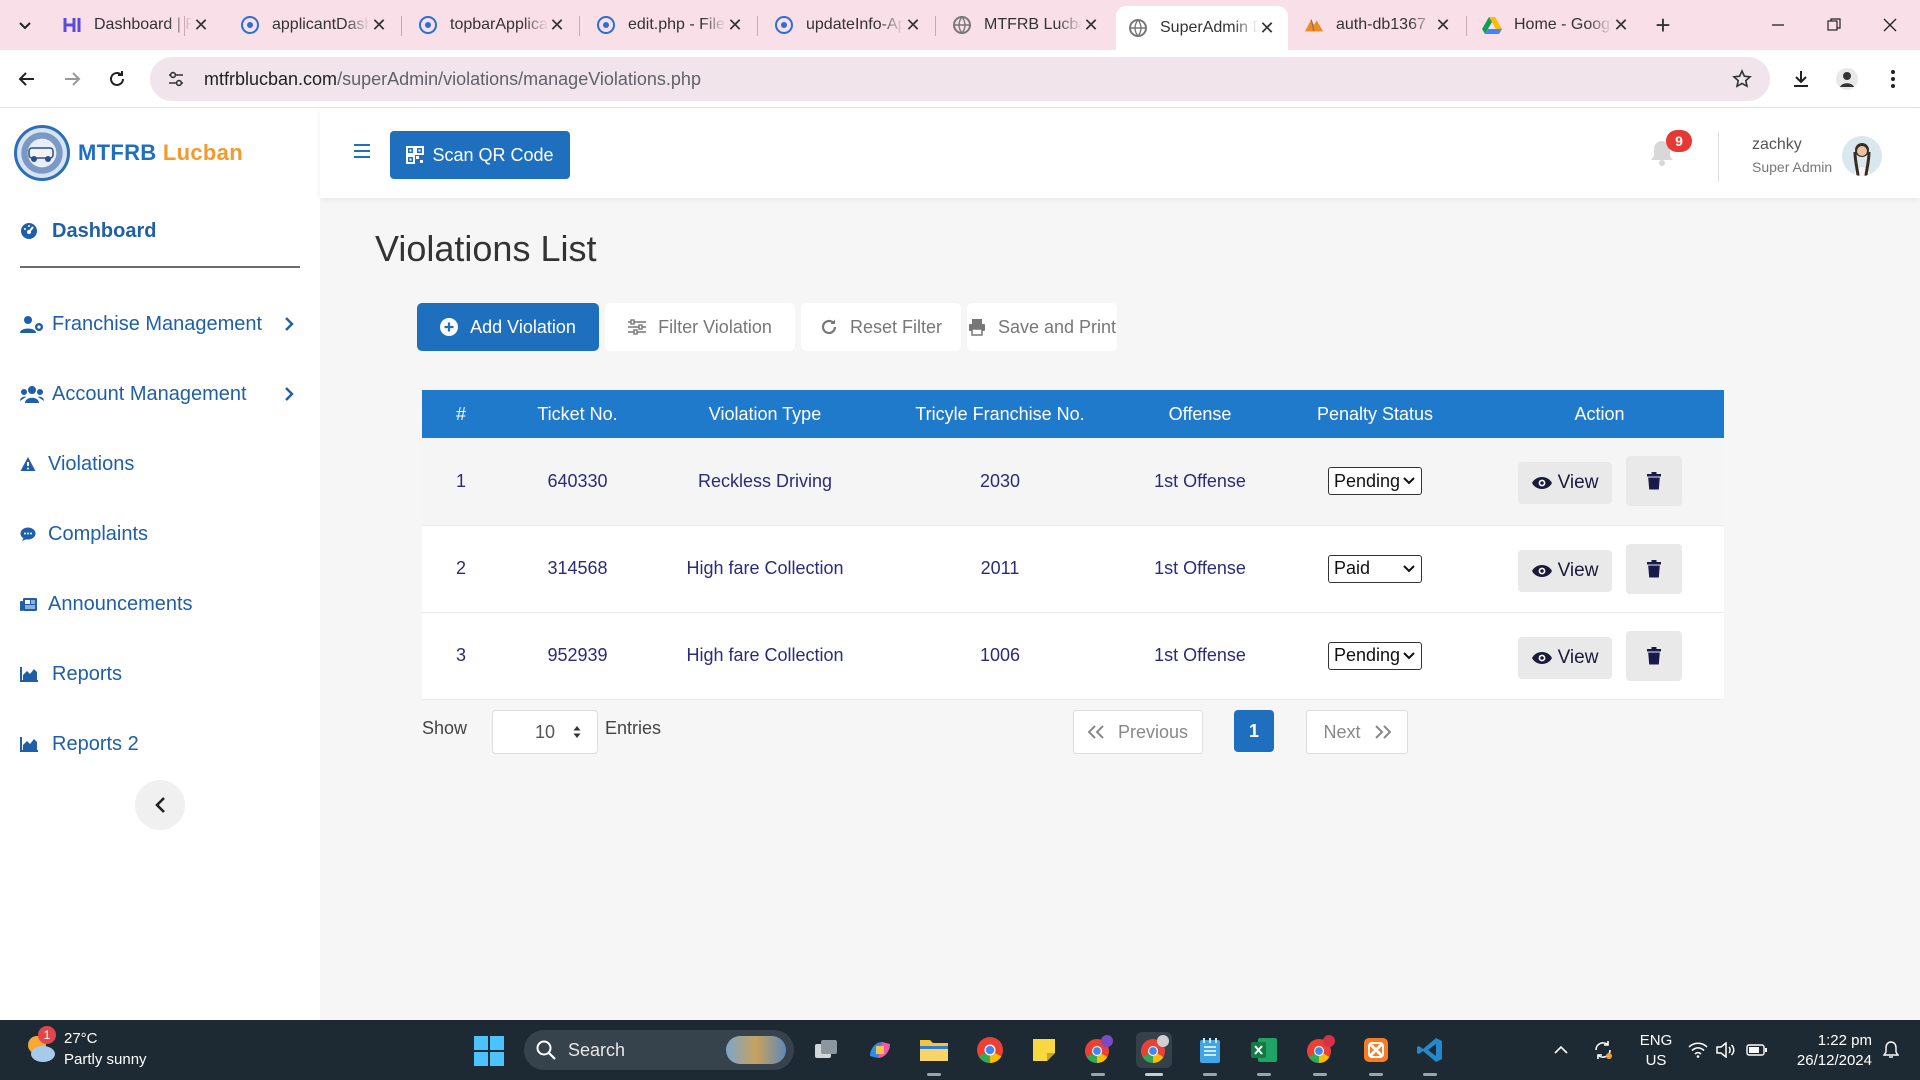 This screenshot has height=1080, width=1920. What do you see at coordinates (1656, 1060) in the screenshot?
I see `region-label: US` at bounding box center [1656, 1060].